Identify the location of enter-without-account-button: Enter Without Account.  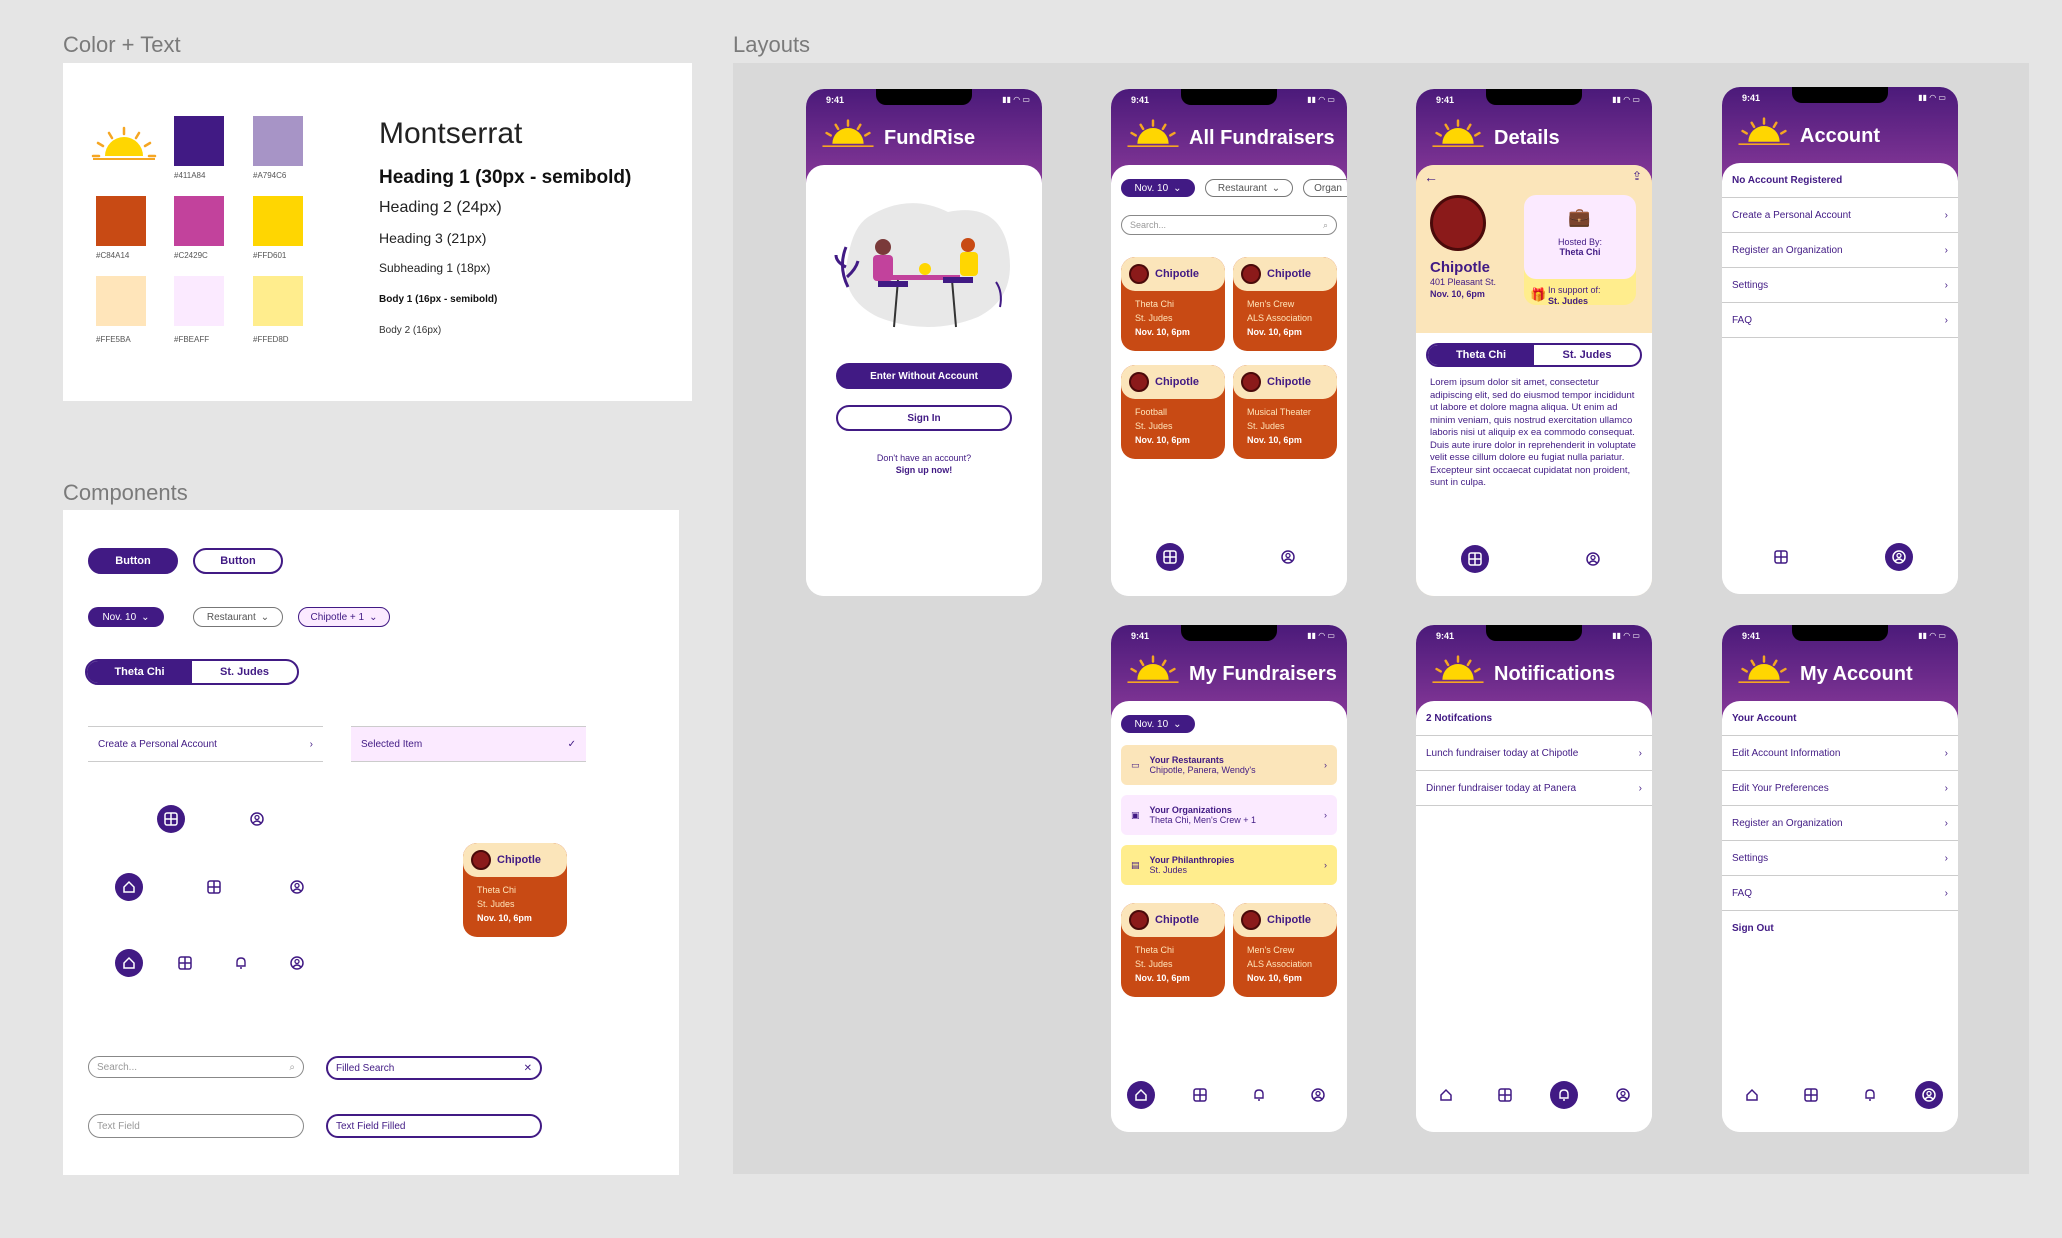
(924, 376).